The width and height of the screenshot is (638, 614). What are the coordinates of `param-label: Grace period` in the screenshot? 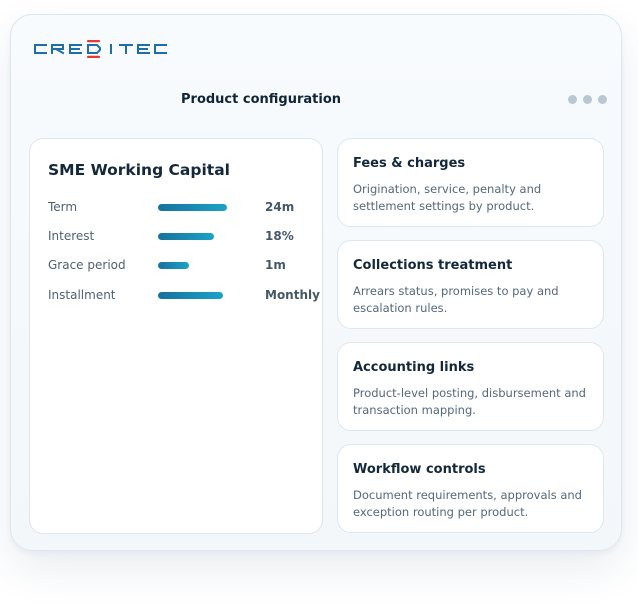 It's located at (87, 265).